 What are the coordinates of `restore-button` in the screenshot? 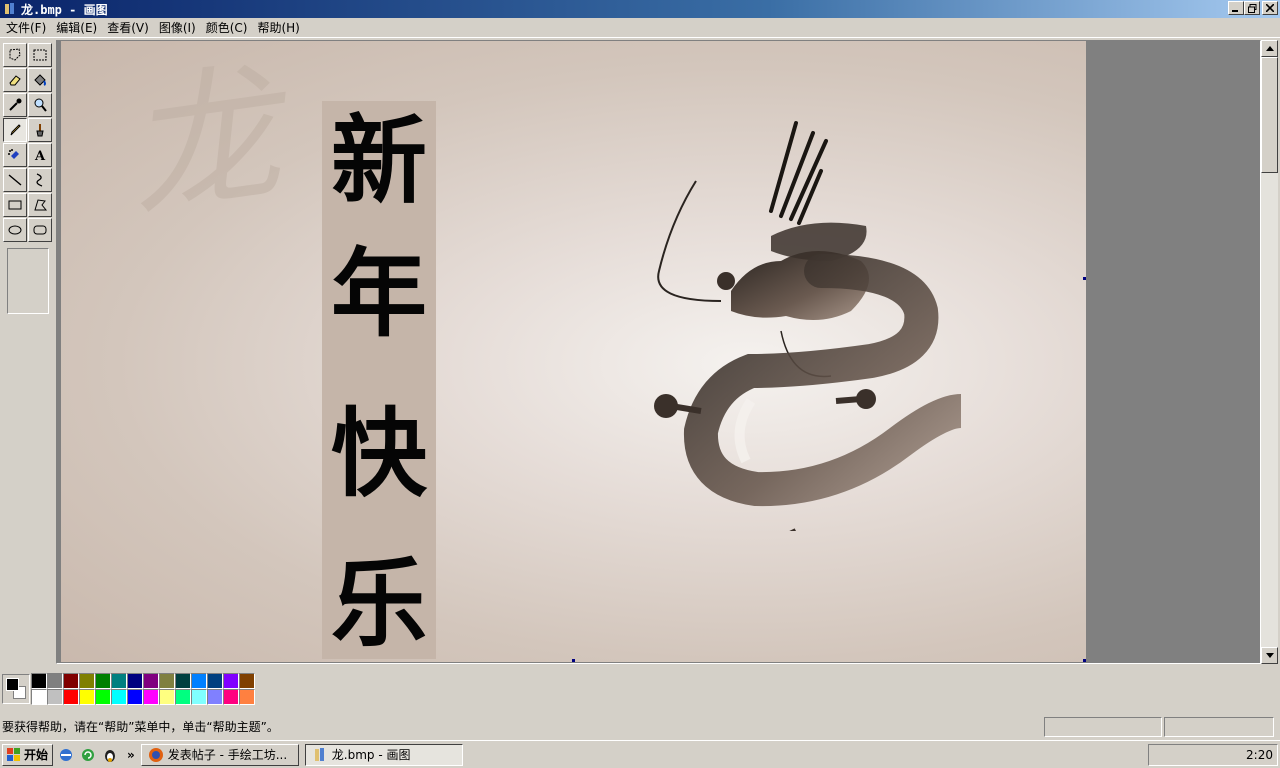 It's located at (1252, 8).